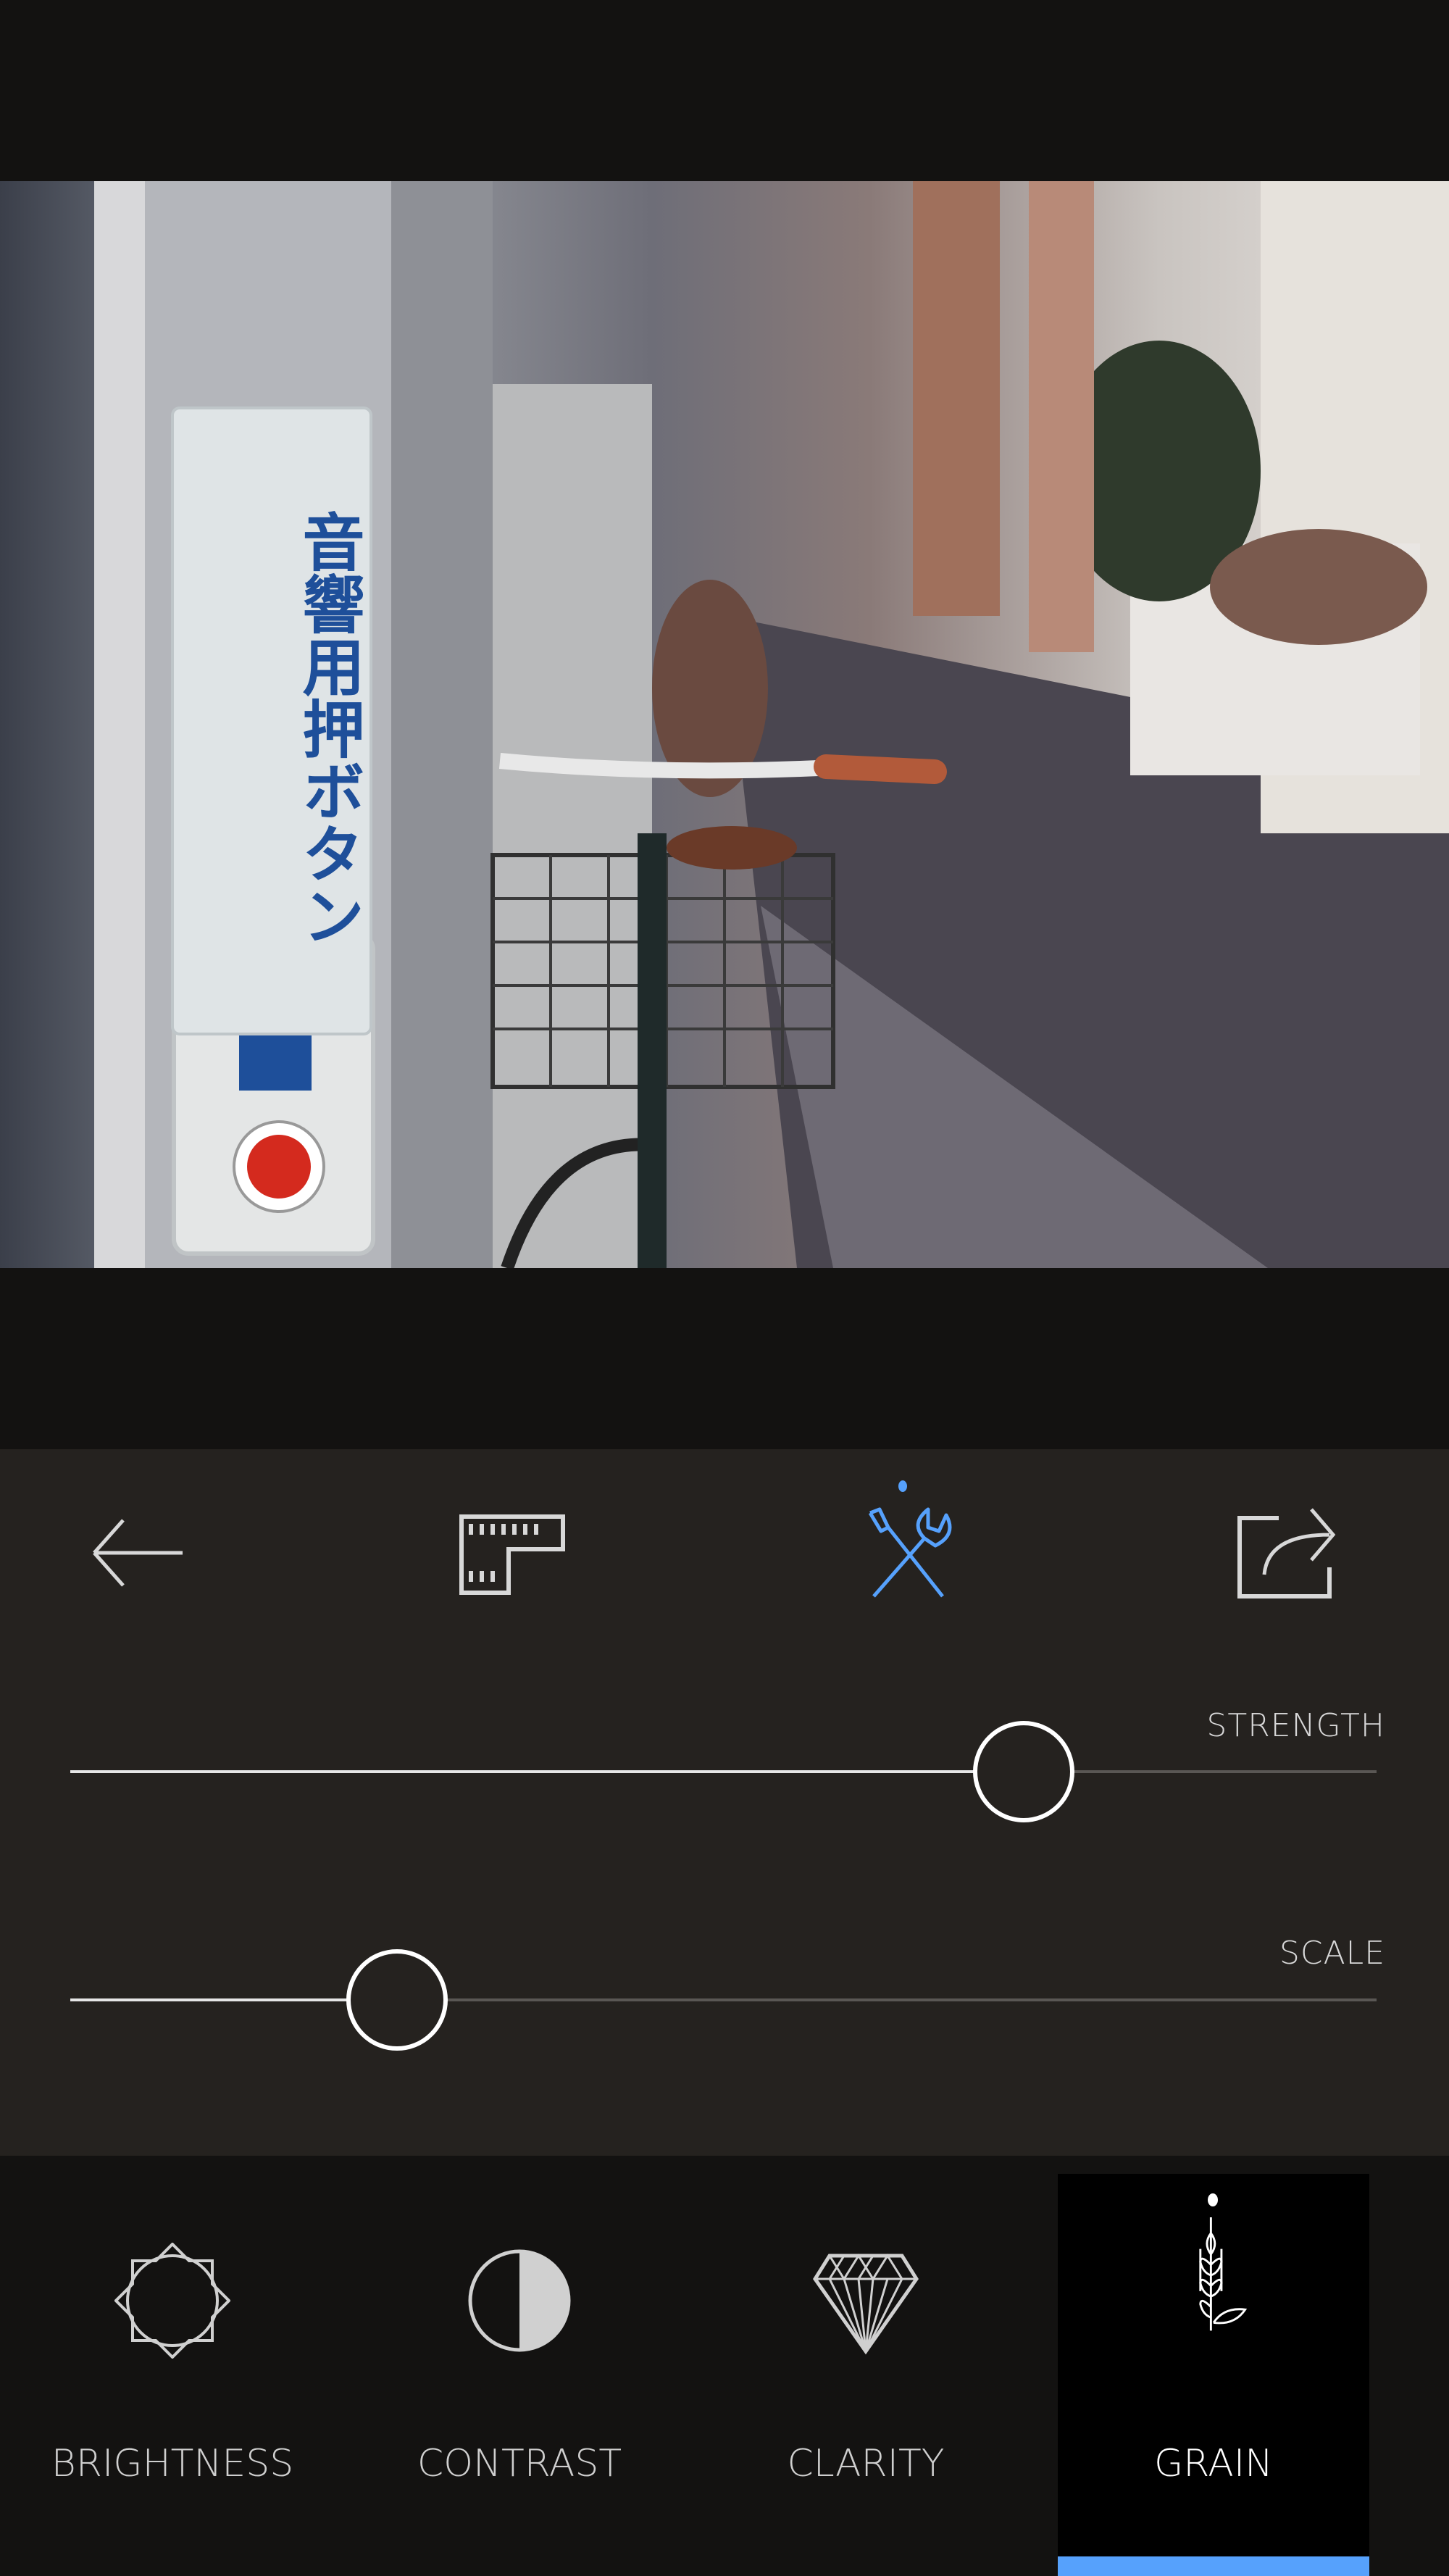 The width and height of the screenshot is (1449, 2576). I want to click on strength-slider-fill, so click(547, 1771).